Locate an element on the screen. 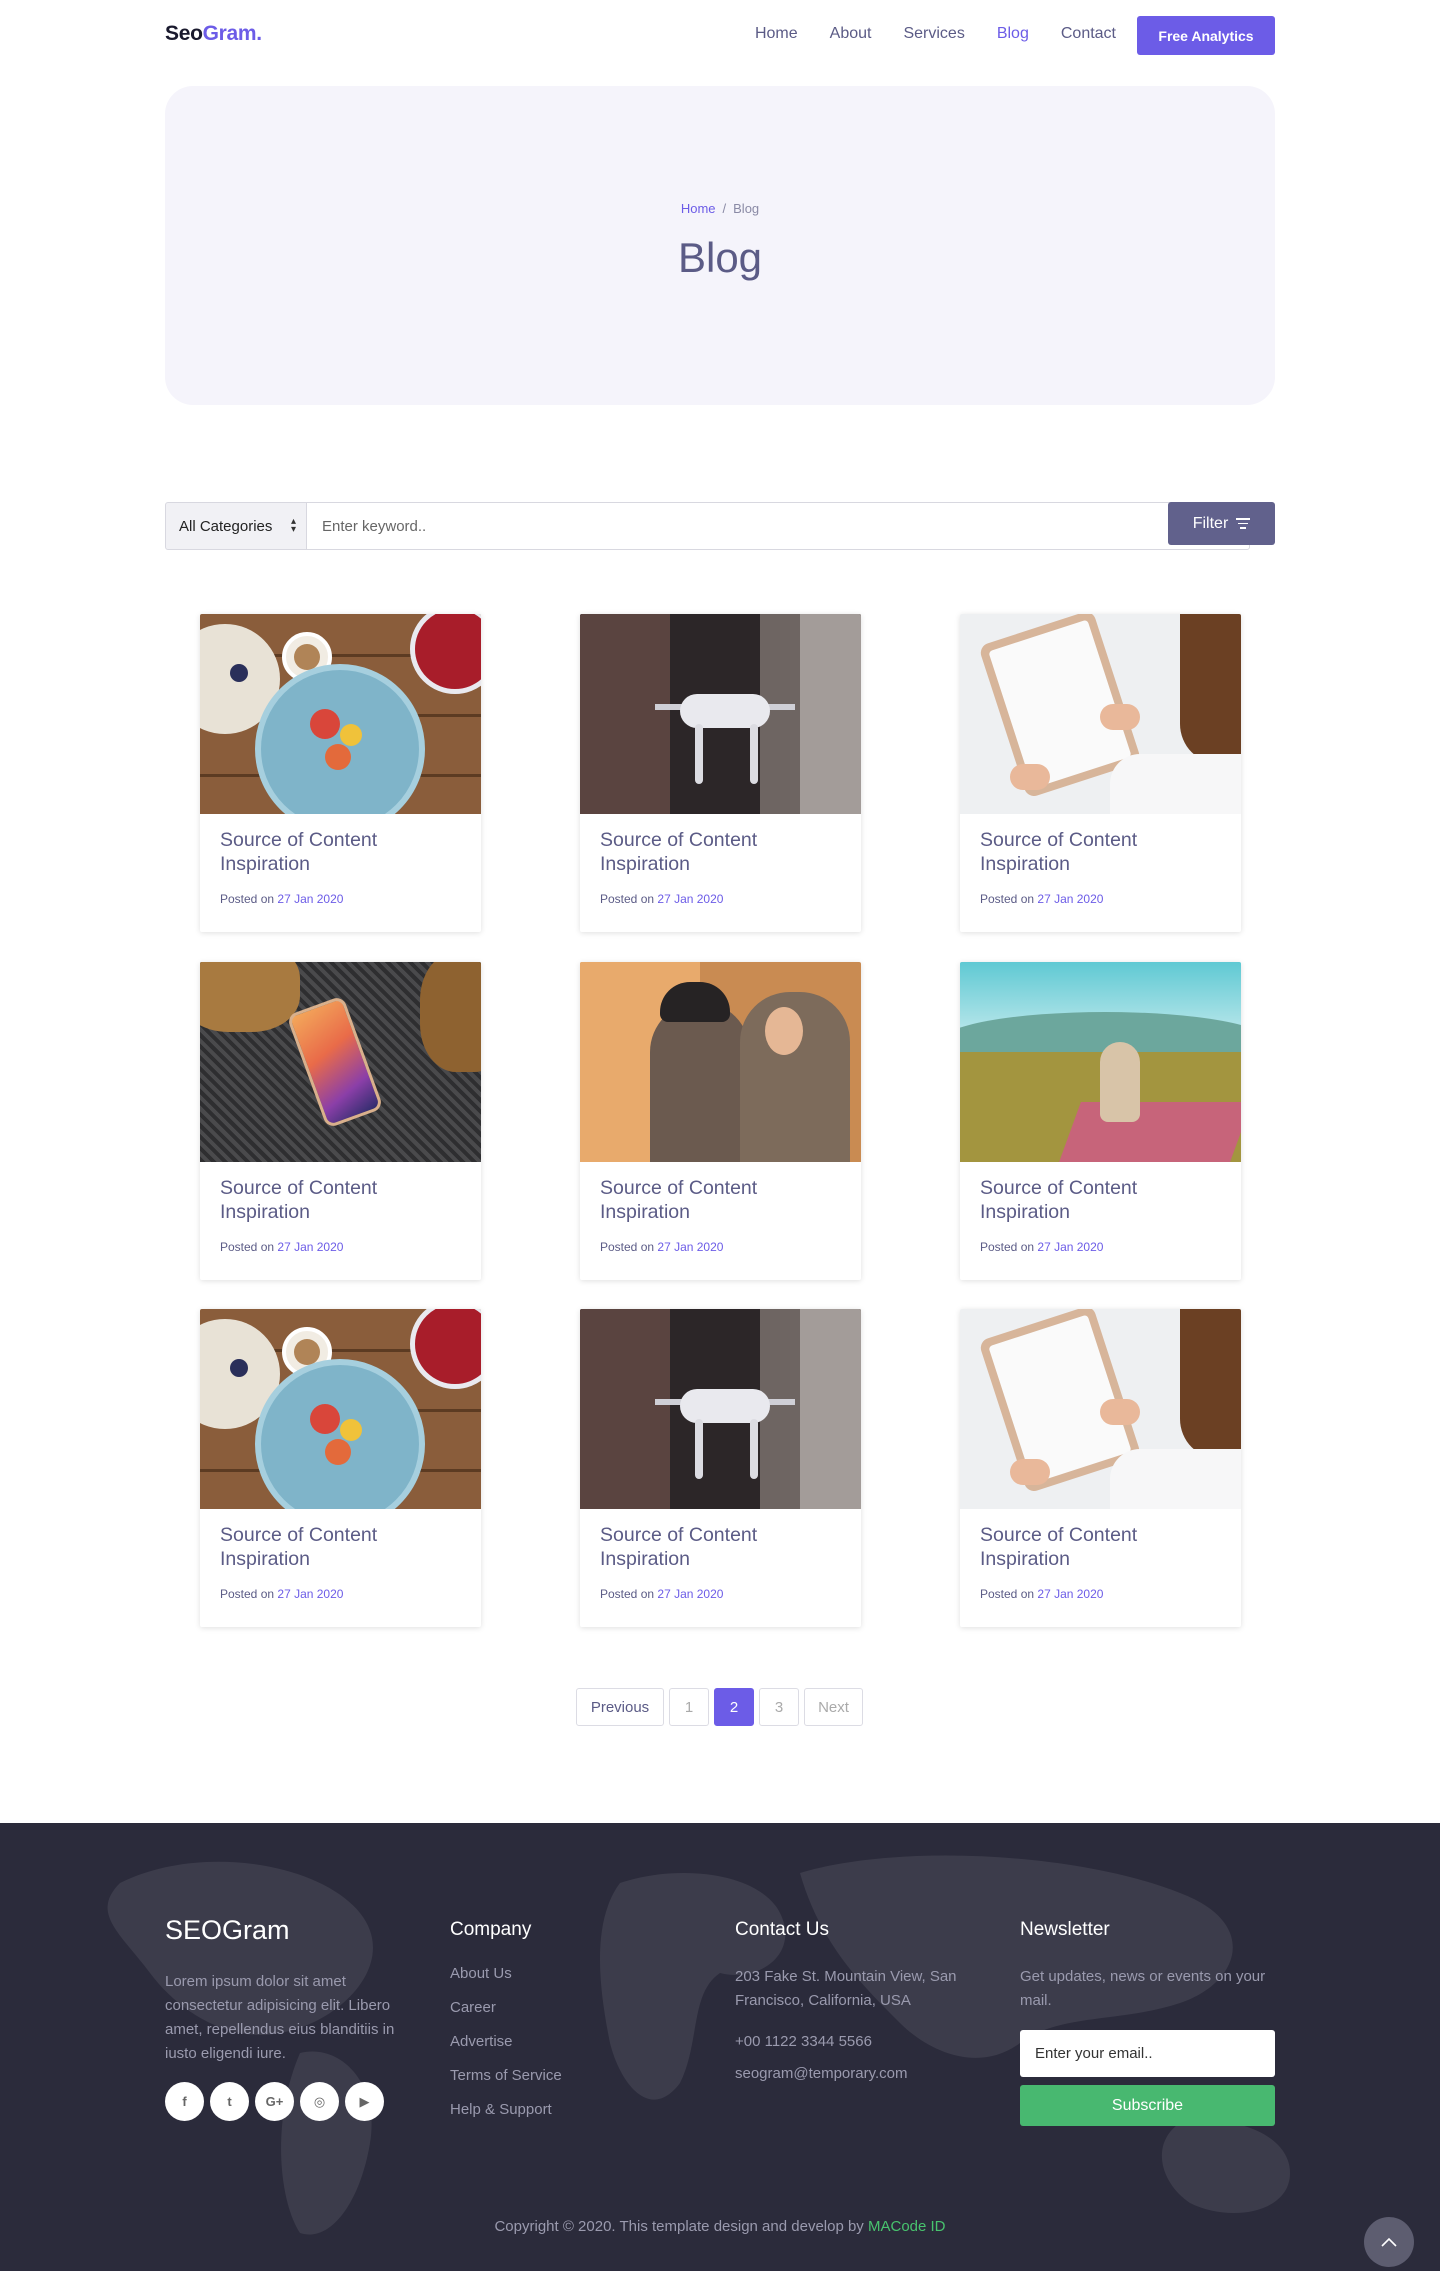 The height and width of the screenshot is (2271, 1440). footer-link-about-us: About Us is located at coordinates (506, 1973).